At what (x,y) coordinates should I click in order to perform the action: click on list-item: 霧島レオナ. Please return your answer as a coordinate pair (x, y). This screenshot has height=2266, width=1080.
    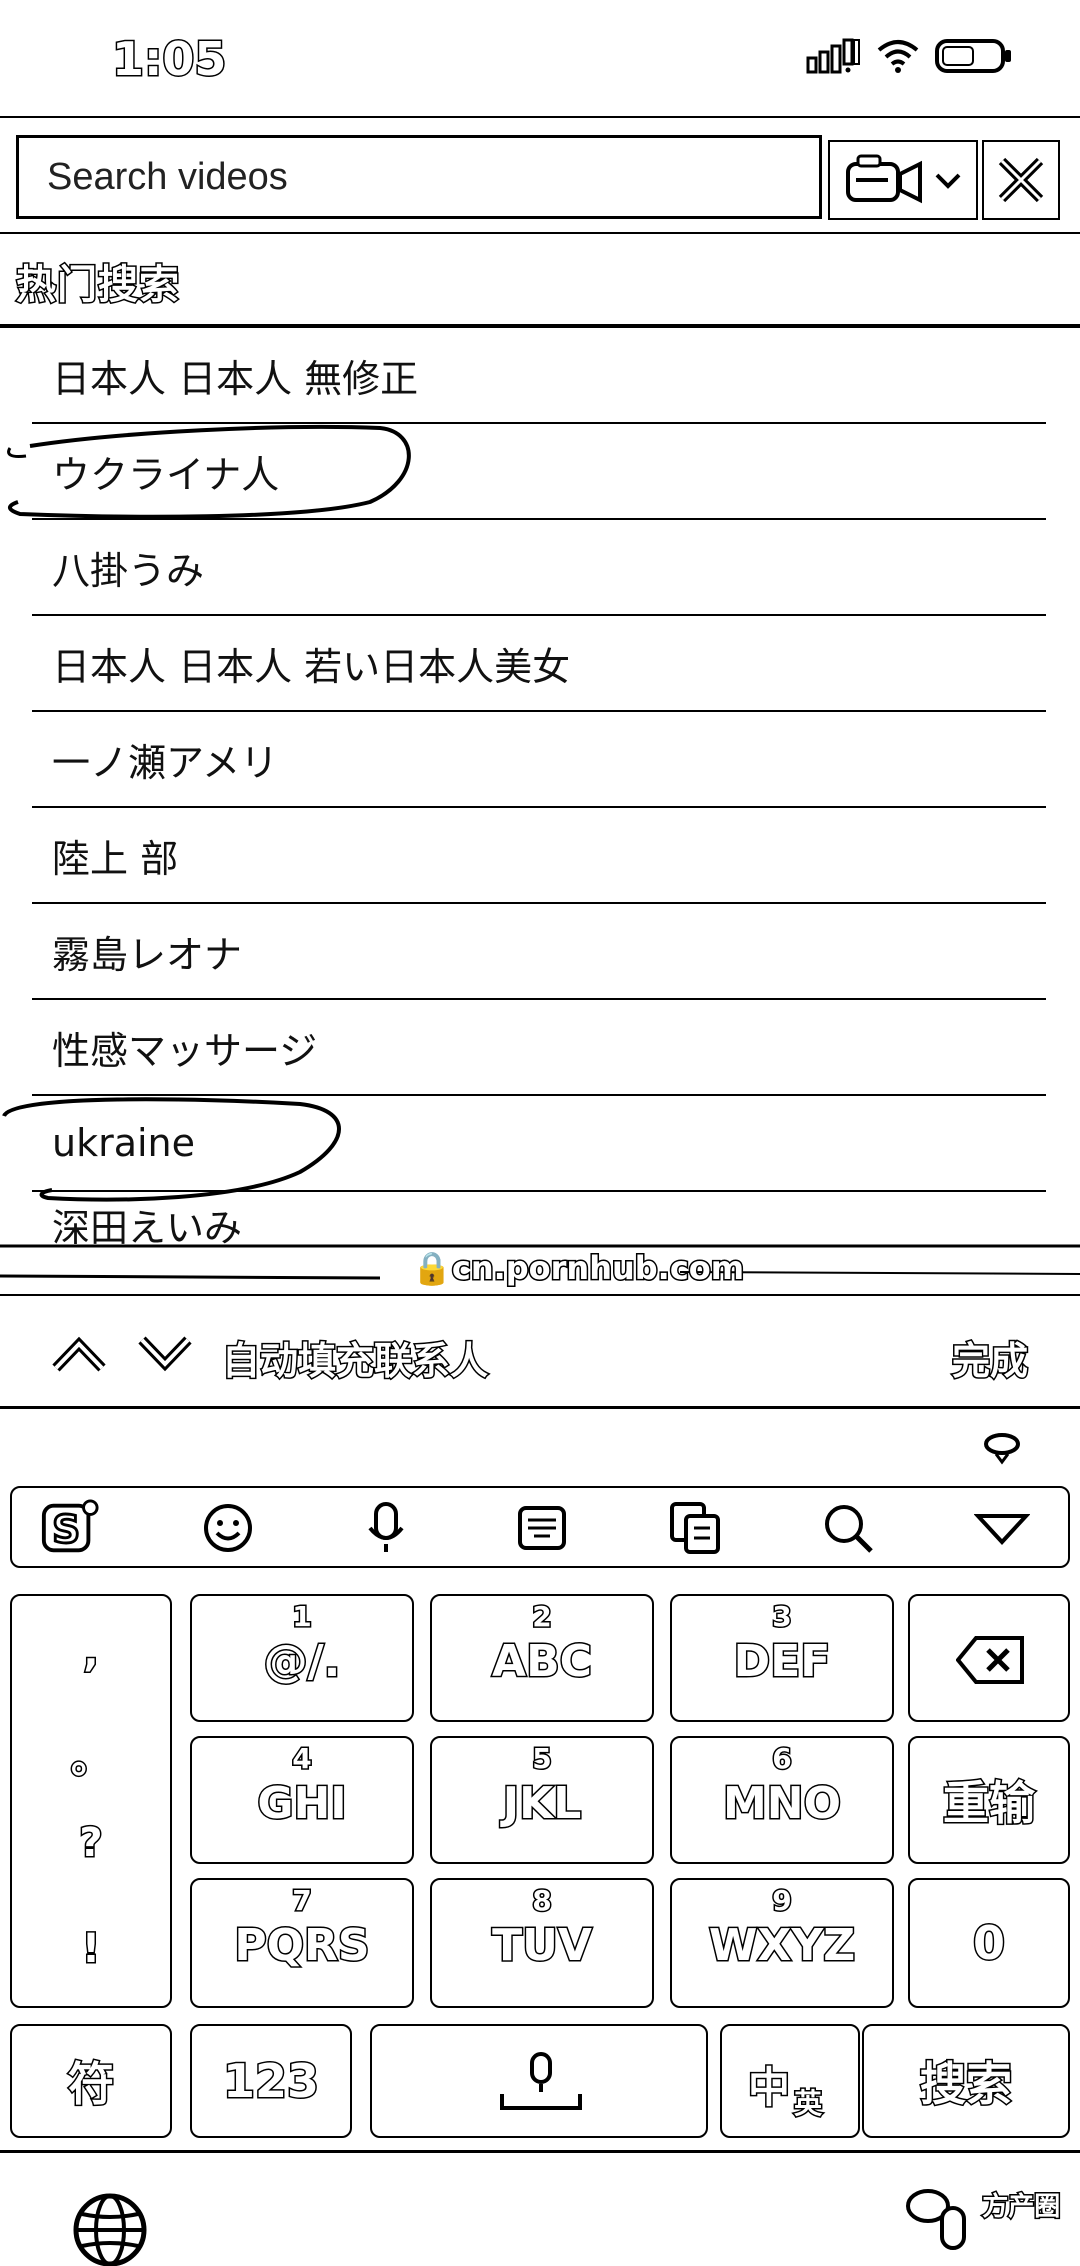
    Looking at the image, I should click on (539, 952).